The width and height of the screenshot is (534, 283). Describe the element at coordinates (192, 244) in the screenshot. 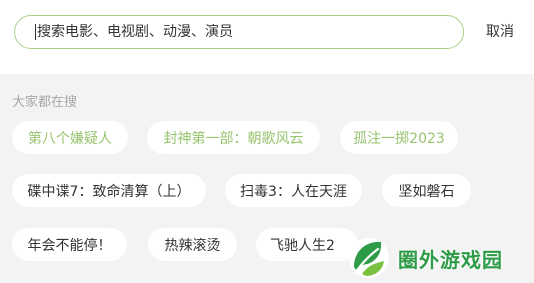

I see `hot-search-chip: 热辣滚烫` at that location.